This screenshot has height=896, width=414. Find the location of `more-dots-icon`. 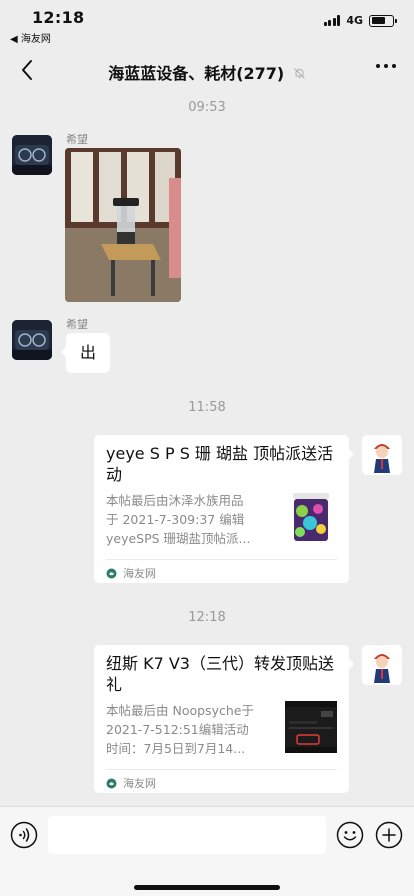

more-dots-icon is located at coordinates (386, 66).